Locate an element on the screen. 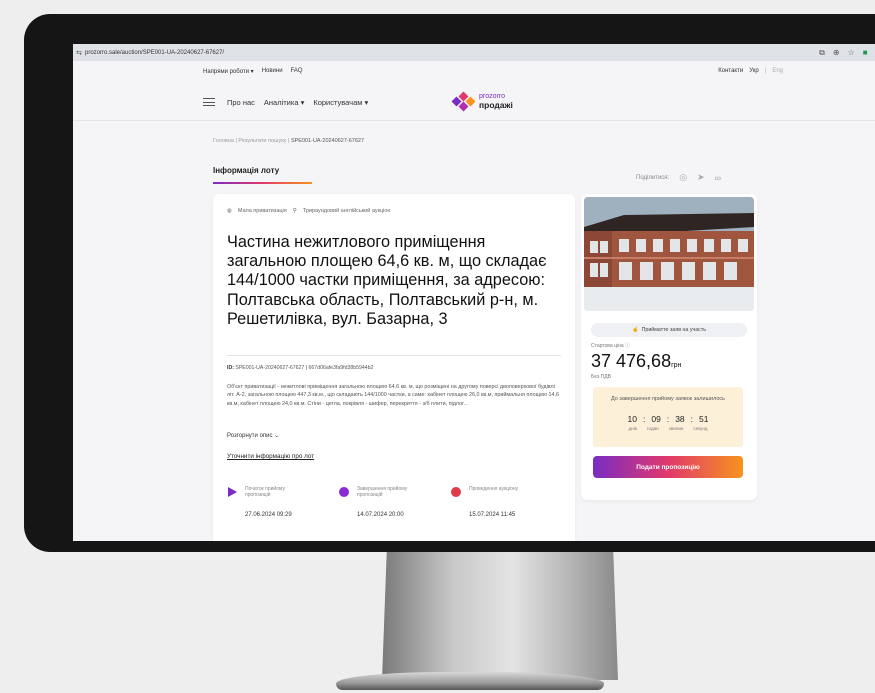  timeline-label: Проведення аукціону is located at coordinates (494, 489).